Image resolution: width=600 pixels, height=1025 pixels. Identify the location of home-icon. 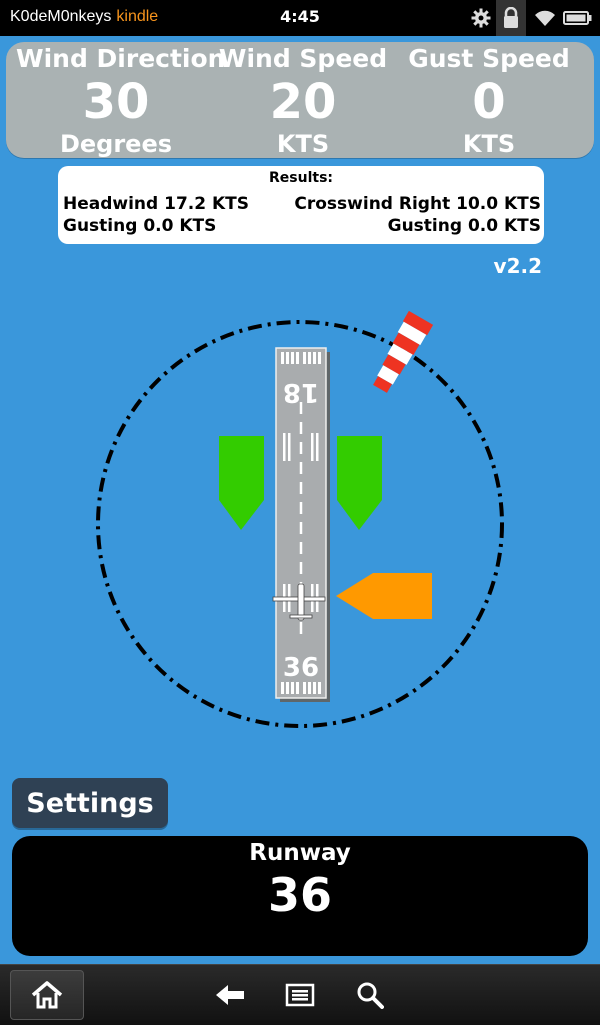
(47, 995).